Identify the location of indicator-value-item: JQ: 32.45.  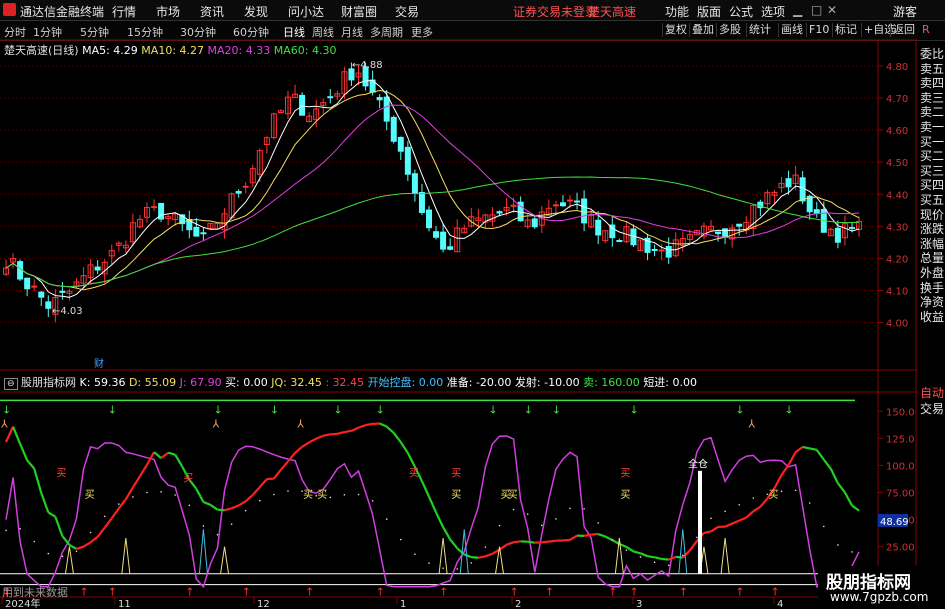
(298, 382).